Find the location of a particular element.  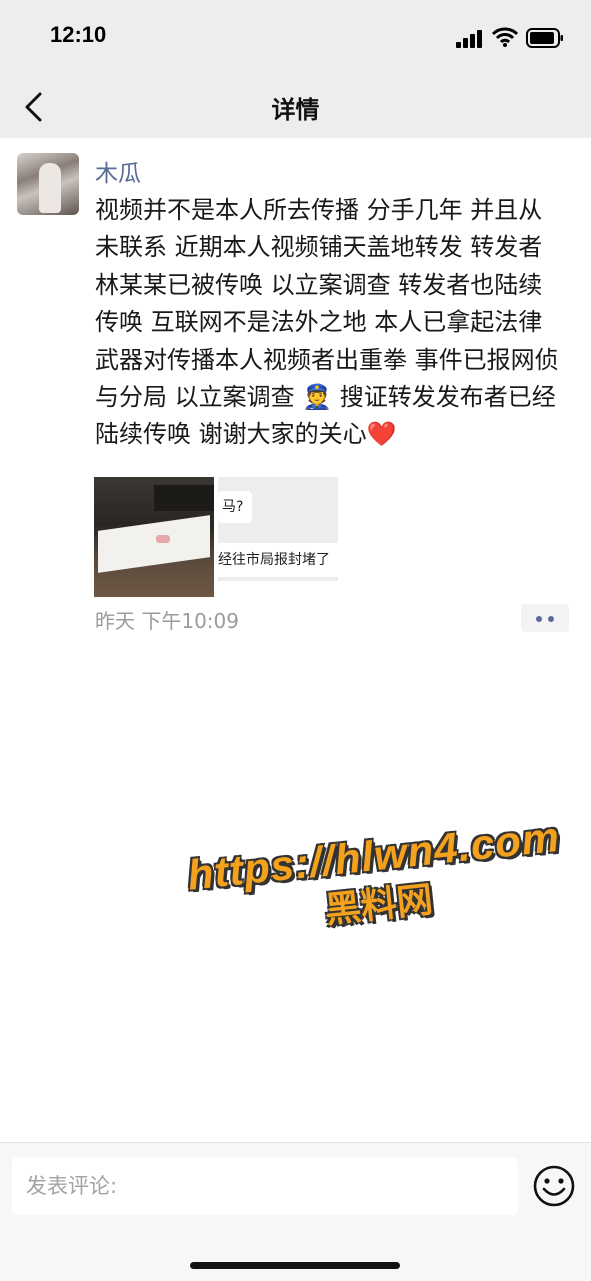

heart-emoji: ❤️ is located at coordinates (381, 434).